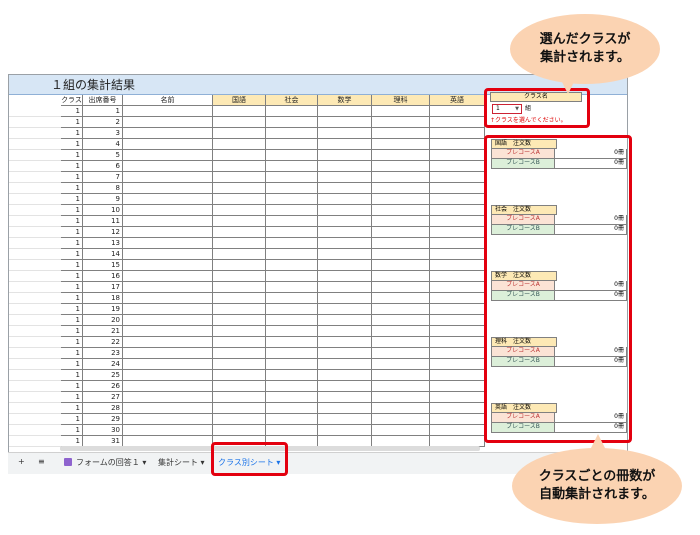  Describe the element at coordinates (103, 320) in the screenshot. I see `attendance-number-cell: 20` at that location.